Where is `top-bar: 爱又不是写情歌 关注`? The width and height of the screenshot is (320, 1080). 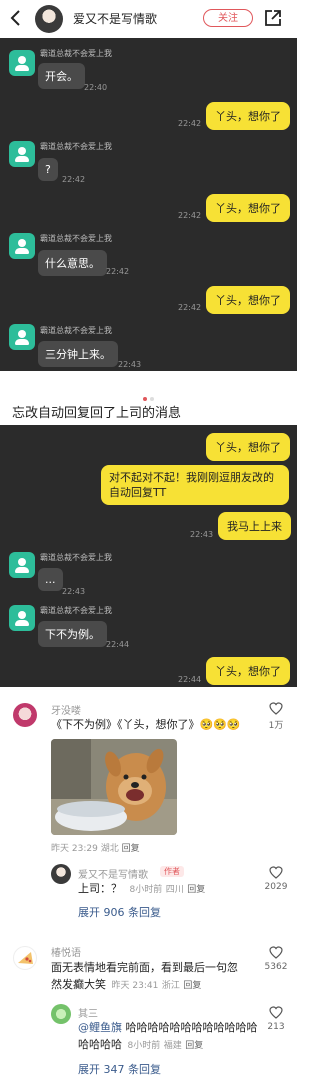 top-bar: 爱又不是写情歌 关注 is located at coordinates (148, 18).